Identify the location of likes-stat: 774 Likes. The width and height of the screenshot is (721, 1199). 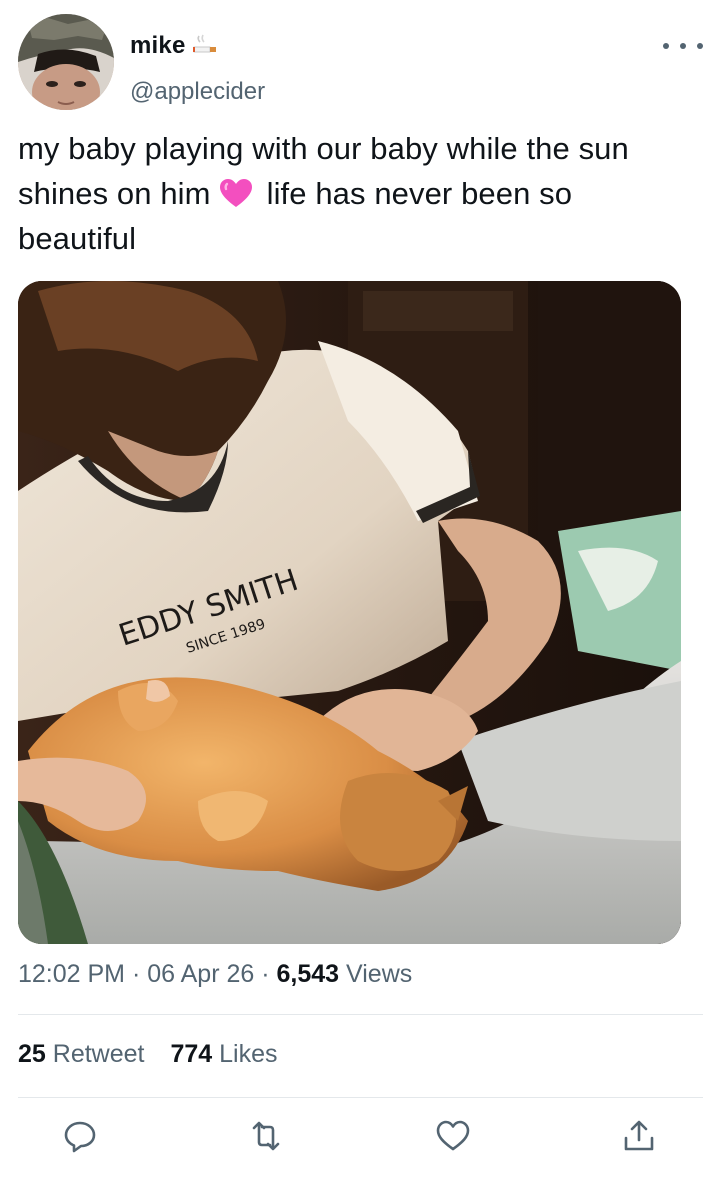
(223, 1054).